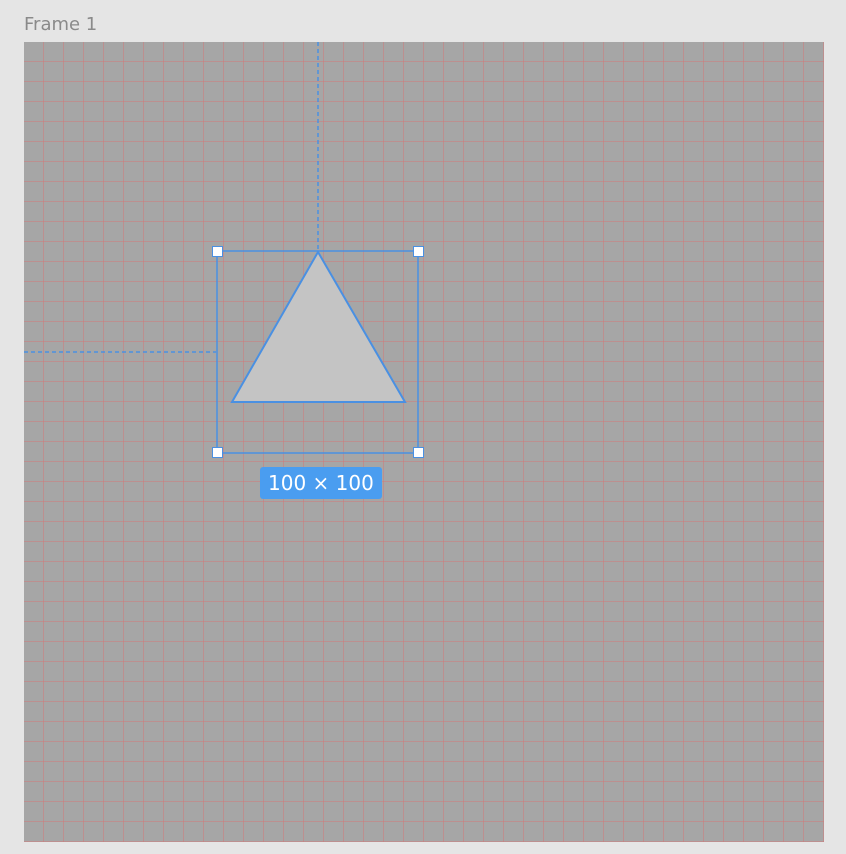 Image resolution: width=846 pixels, height=854 pixels. What do you see at coordinates (217, 251) in the screenshot?
I see `resize-handle-top-left` at bounding box center [217, 251].